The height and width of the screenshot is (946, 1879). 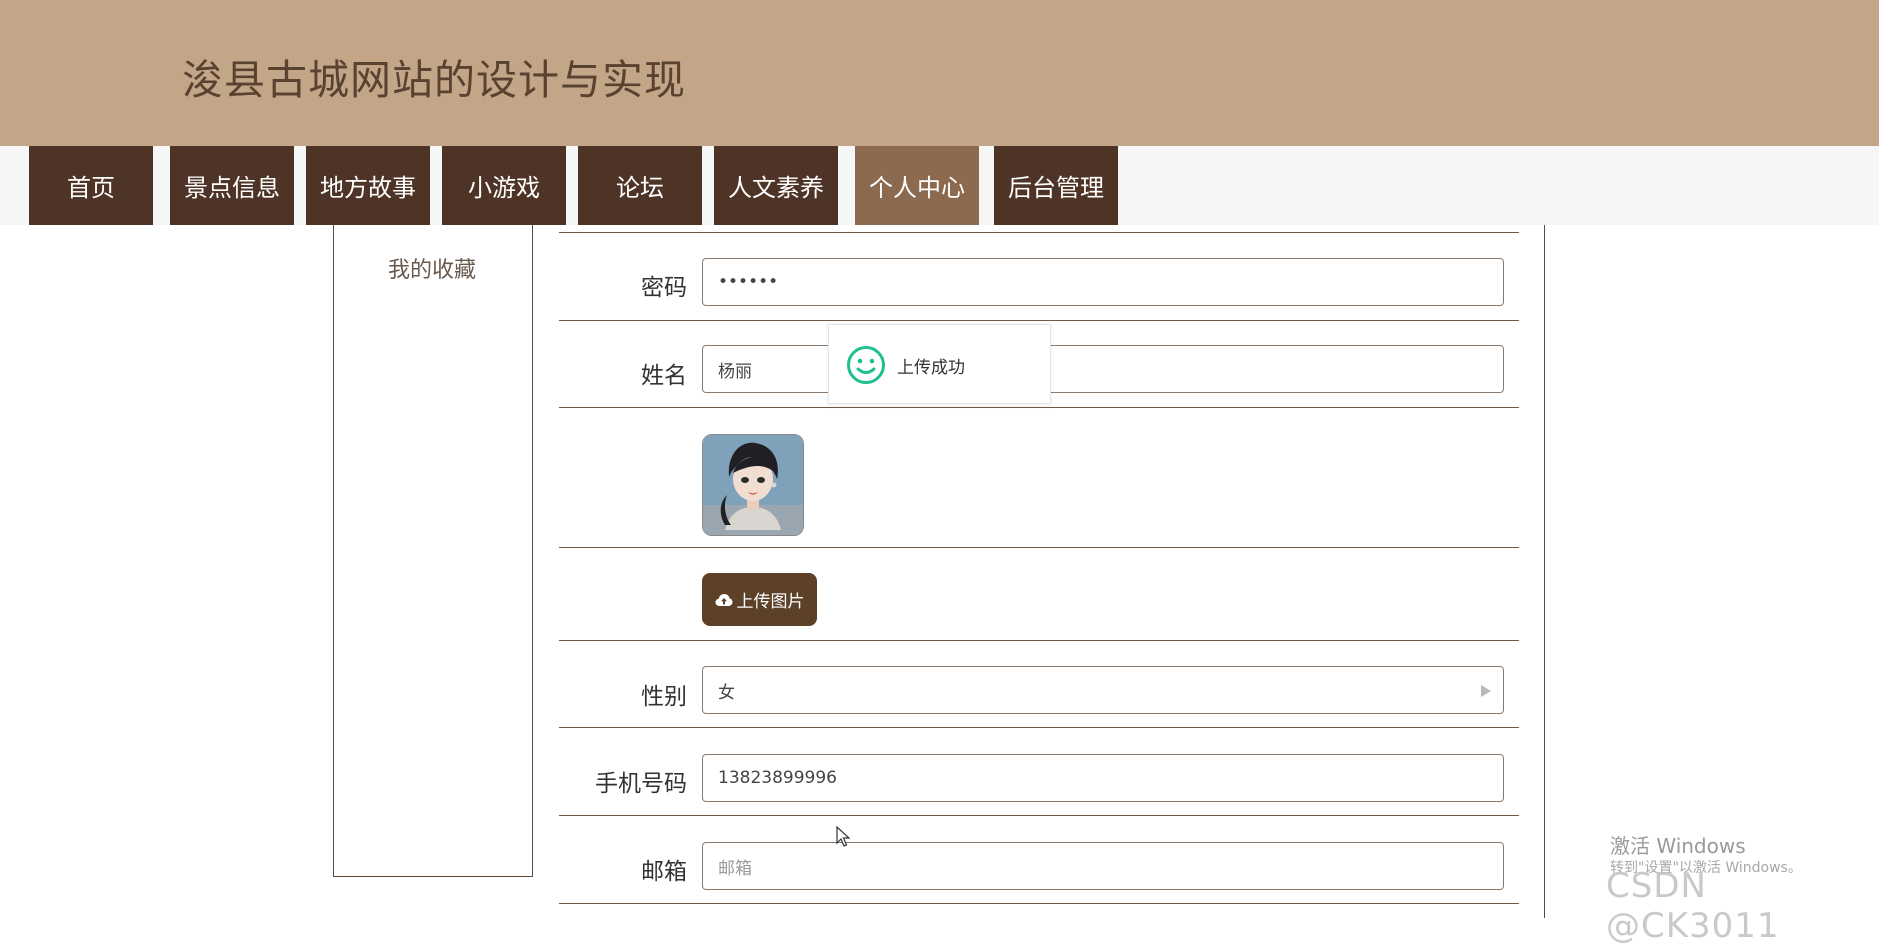 What do you see at coordinates (1103, 369) in the screenshot?
I see `name-field: 杨丽` at bounding box center [1103, 369].